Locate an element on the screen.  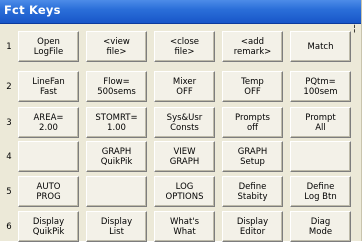
fct-key-r5-c4: Define Stabity is located at coordinates (252, 191).